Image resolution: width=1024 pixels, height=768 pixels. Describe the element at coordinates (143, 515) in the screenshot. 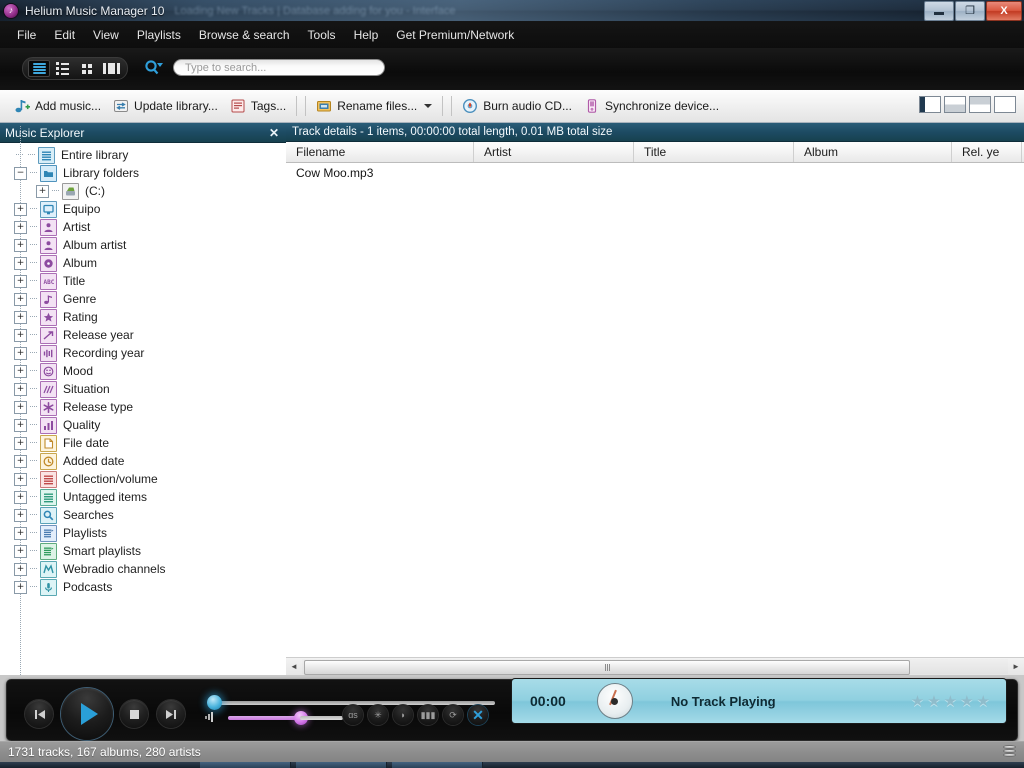

I see `tree-item-searches: + Searches` at that location.